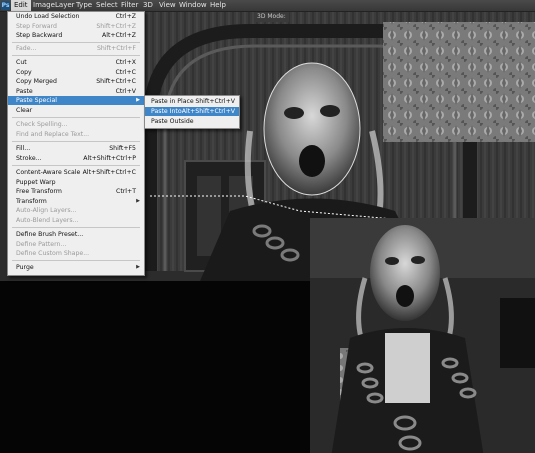 The width and height of the screenshot is (535, 453). I want to click on menu-item-shortcut: Shift+F5, so click(122, 148).